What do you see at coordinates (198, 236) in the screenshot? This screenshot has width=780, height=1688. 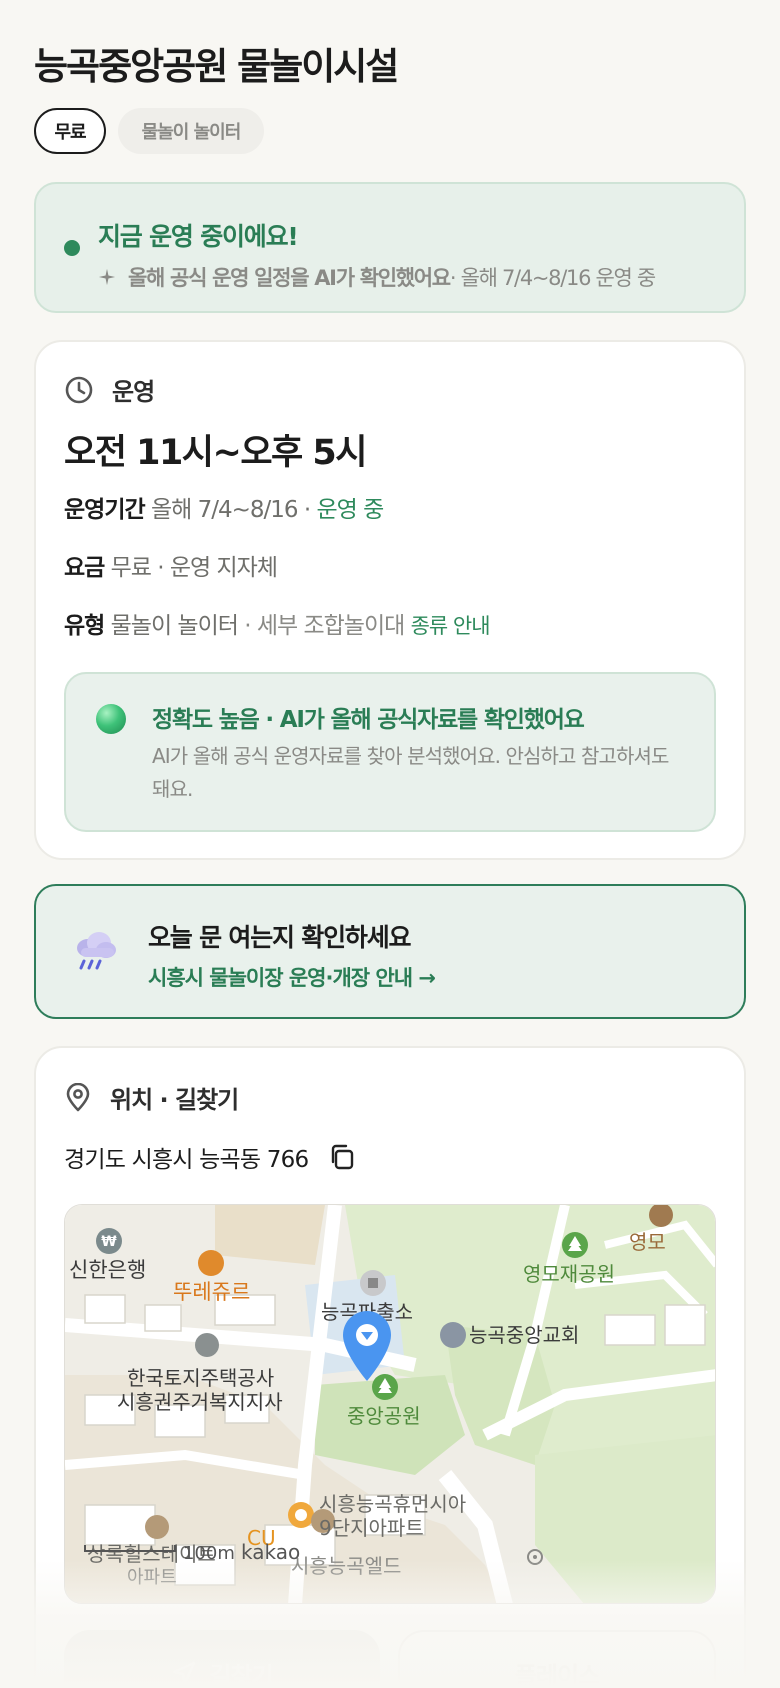 I see `status-title: 지금 운영 중이에요!` at bounding box center [198, 236].